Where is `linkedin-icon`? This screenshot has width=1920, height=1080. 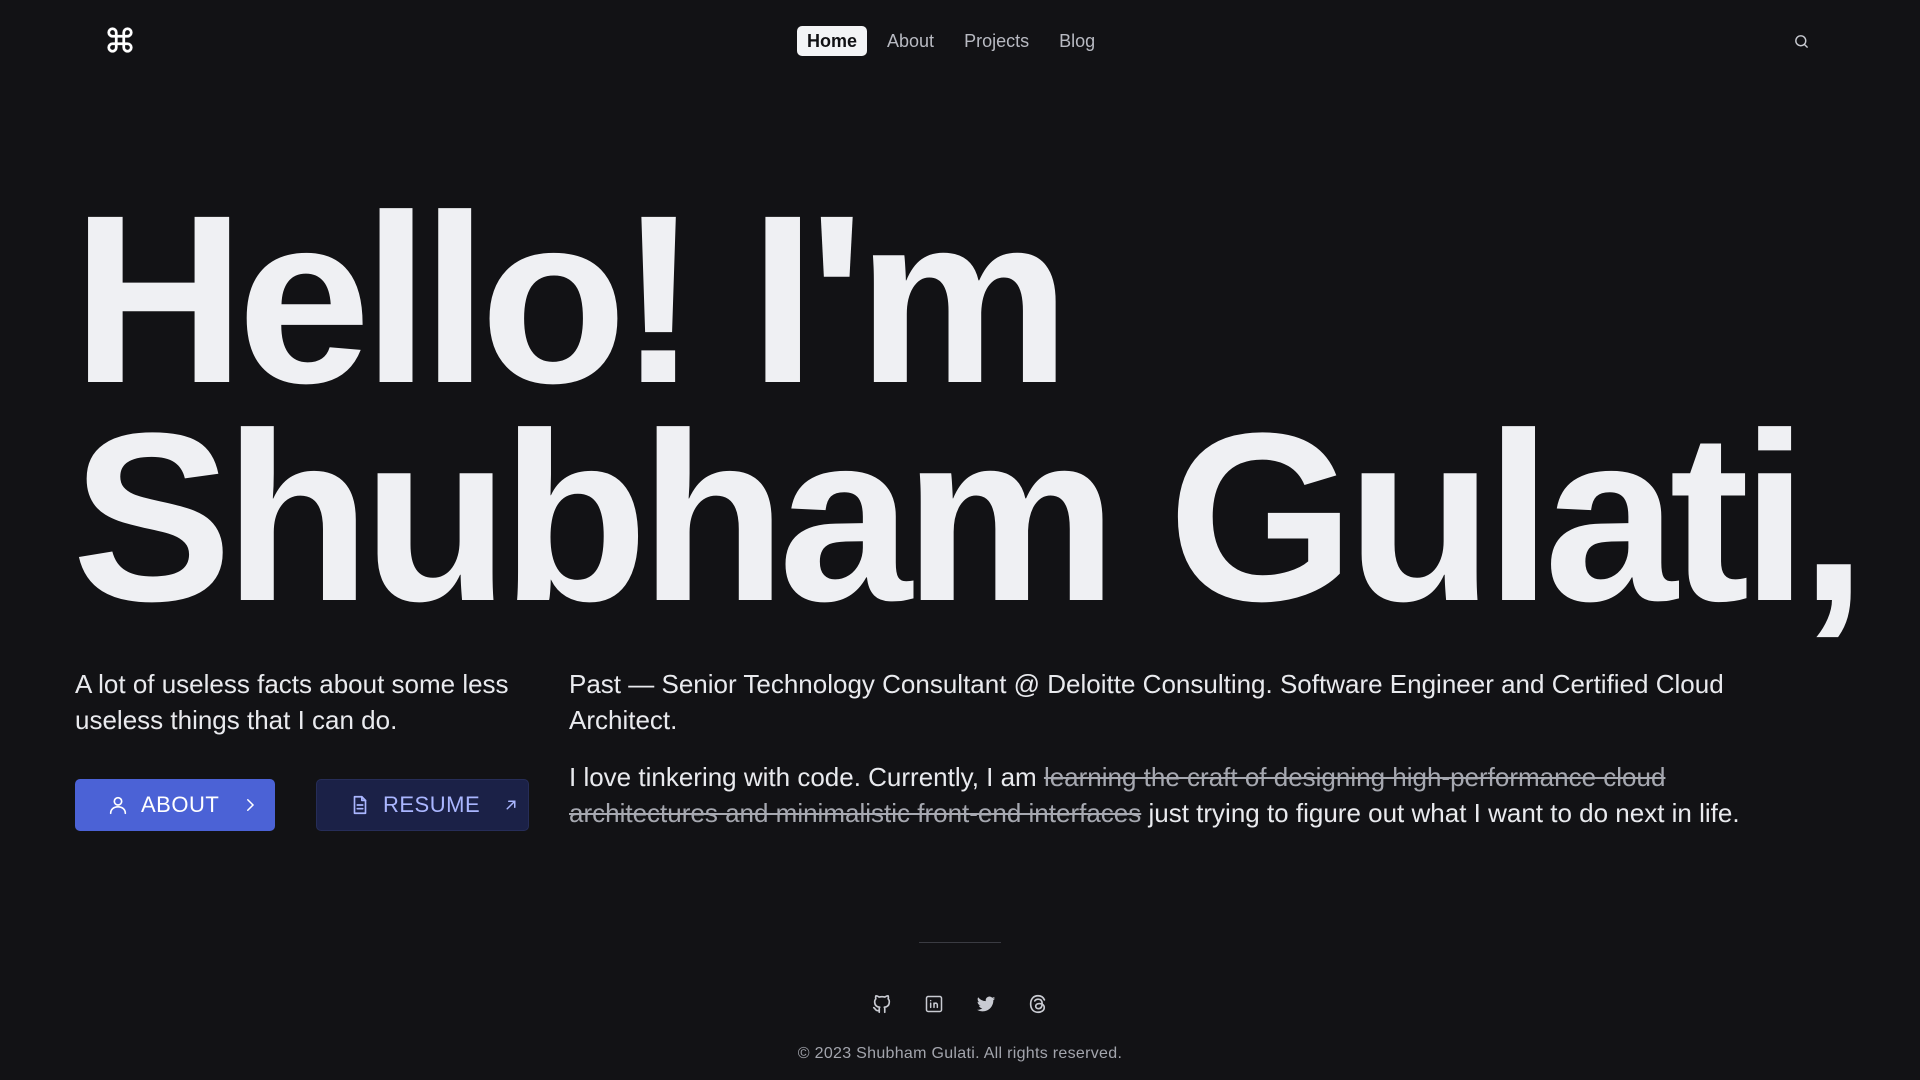
linkedin-icon is located at coordinates (934, 1004).